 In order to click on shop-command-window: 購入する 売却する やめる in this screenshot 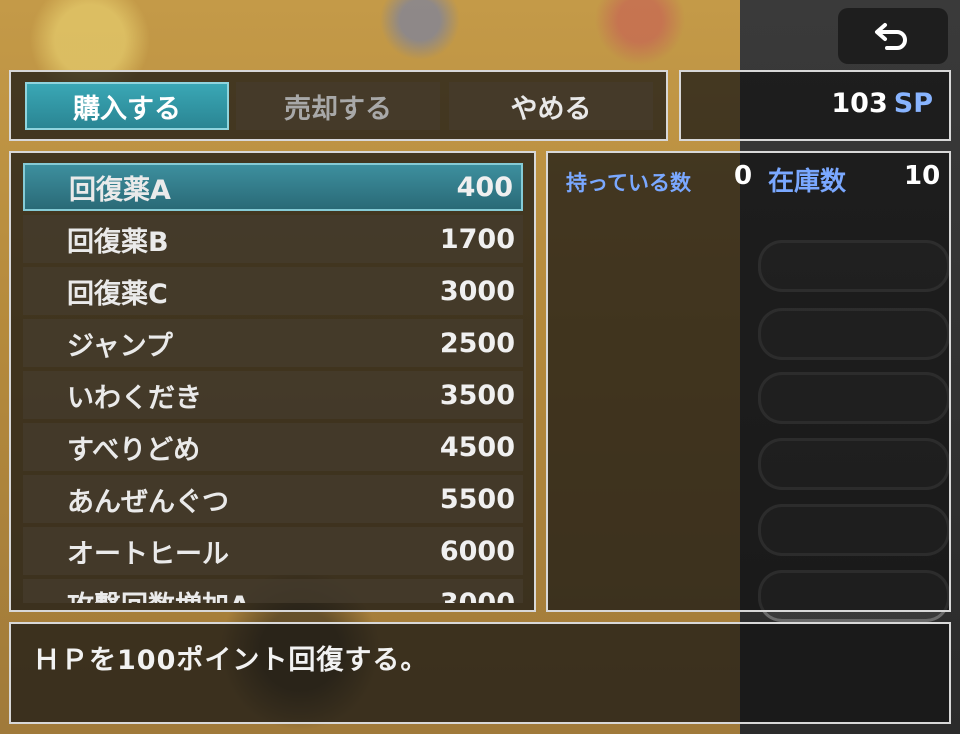, I will do `click(338, 105)`.